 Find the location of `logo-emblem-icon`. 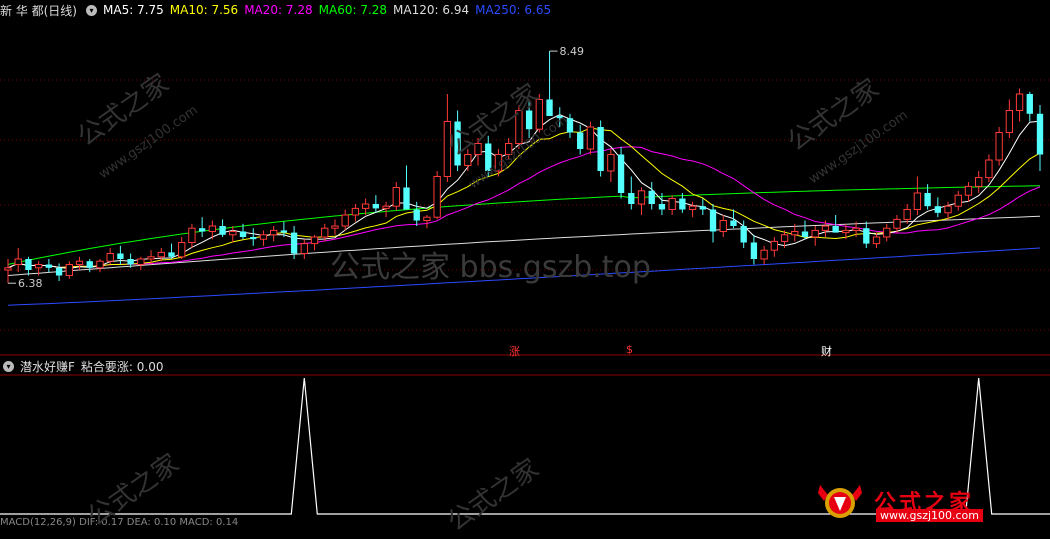

logo-emblem-icon is located at coordinates (840, 501).